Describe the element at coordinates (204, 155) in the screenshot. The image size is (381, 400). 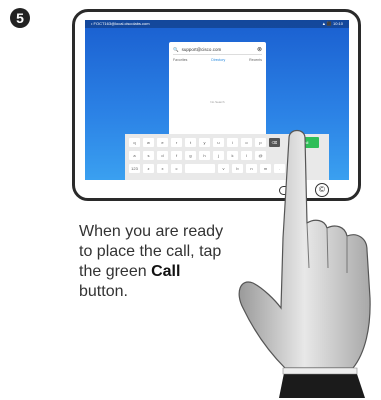
I see `key: h` at that location.